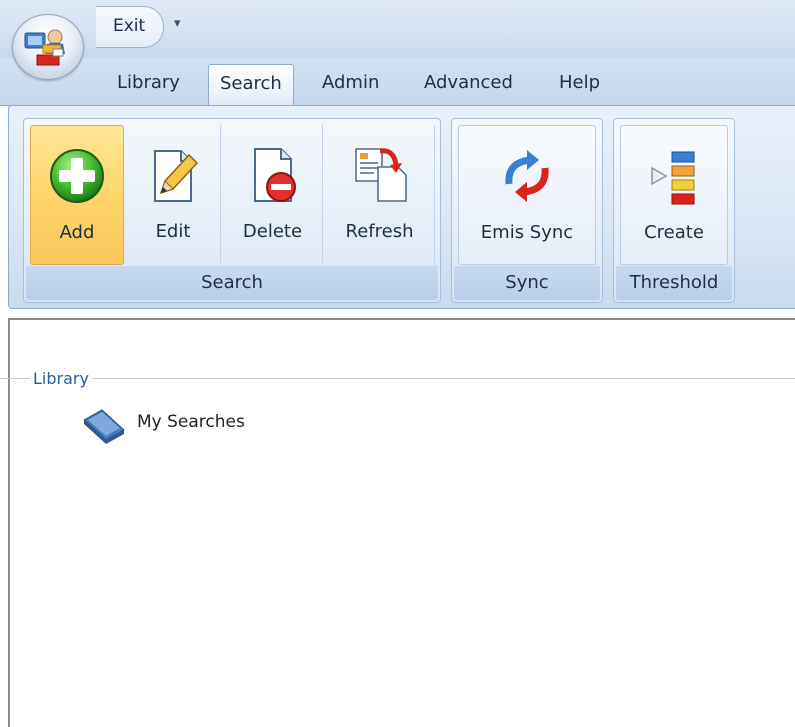 The width and height of the screenshot is (795, 727). Describe the element at coordinates (191, 422) in the screenshot. I see `tree-item-label: My Searches` at that location.